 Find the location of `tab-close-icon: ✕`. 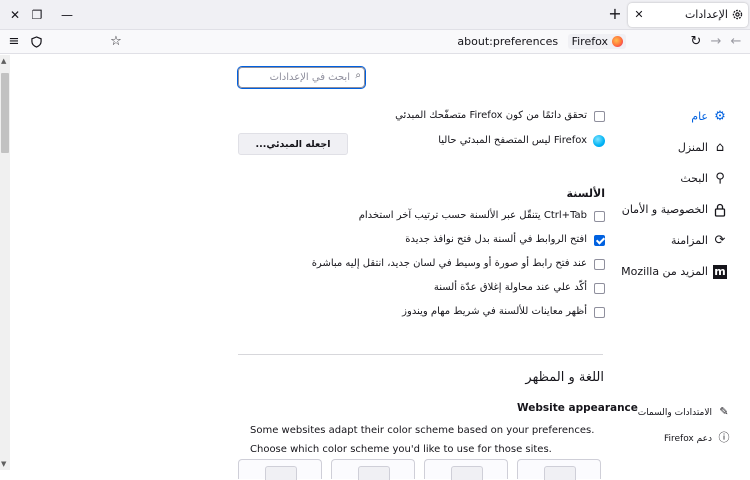

tab-close-icon: ✕ is located at coordinates (639, 15).